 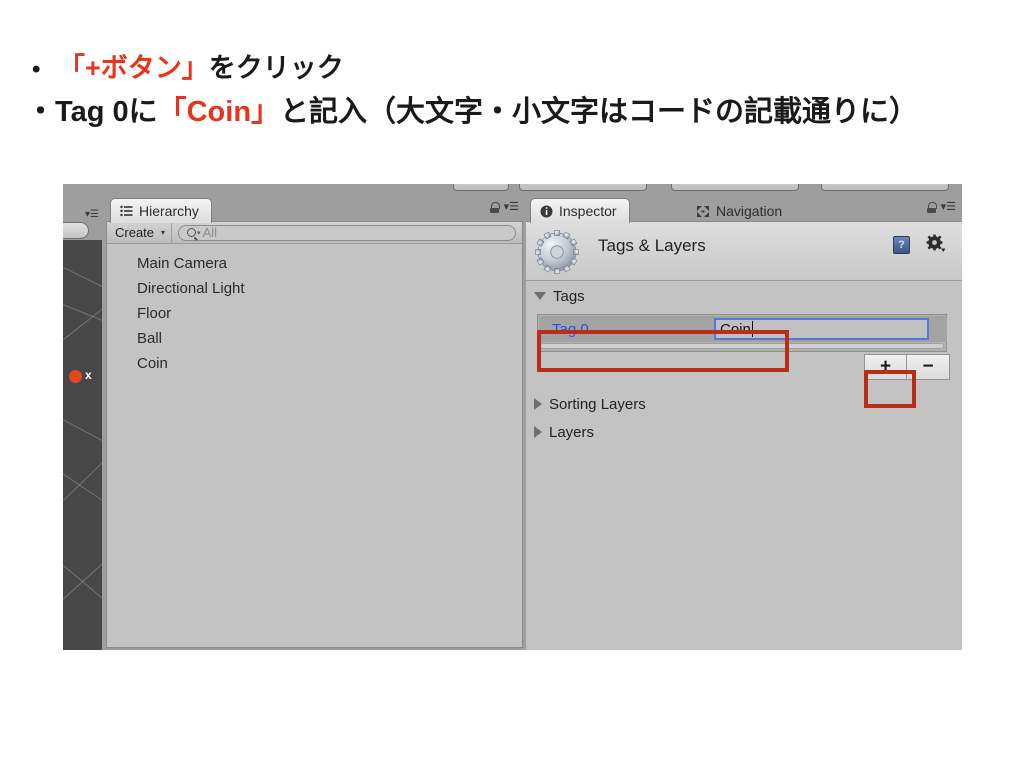 I want to click on inspector-panel-controls: ▾☰, so click(x=941, y=207).